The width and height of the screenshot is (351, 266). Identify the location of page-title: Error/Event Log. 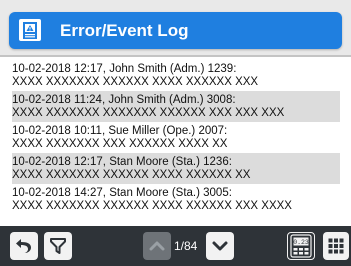
(124, 30).